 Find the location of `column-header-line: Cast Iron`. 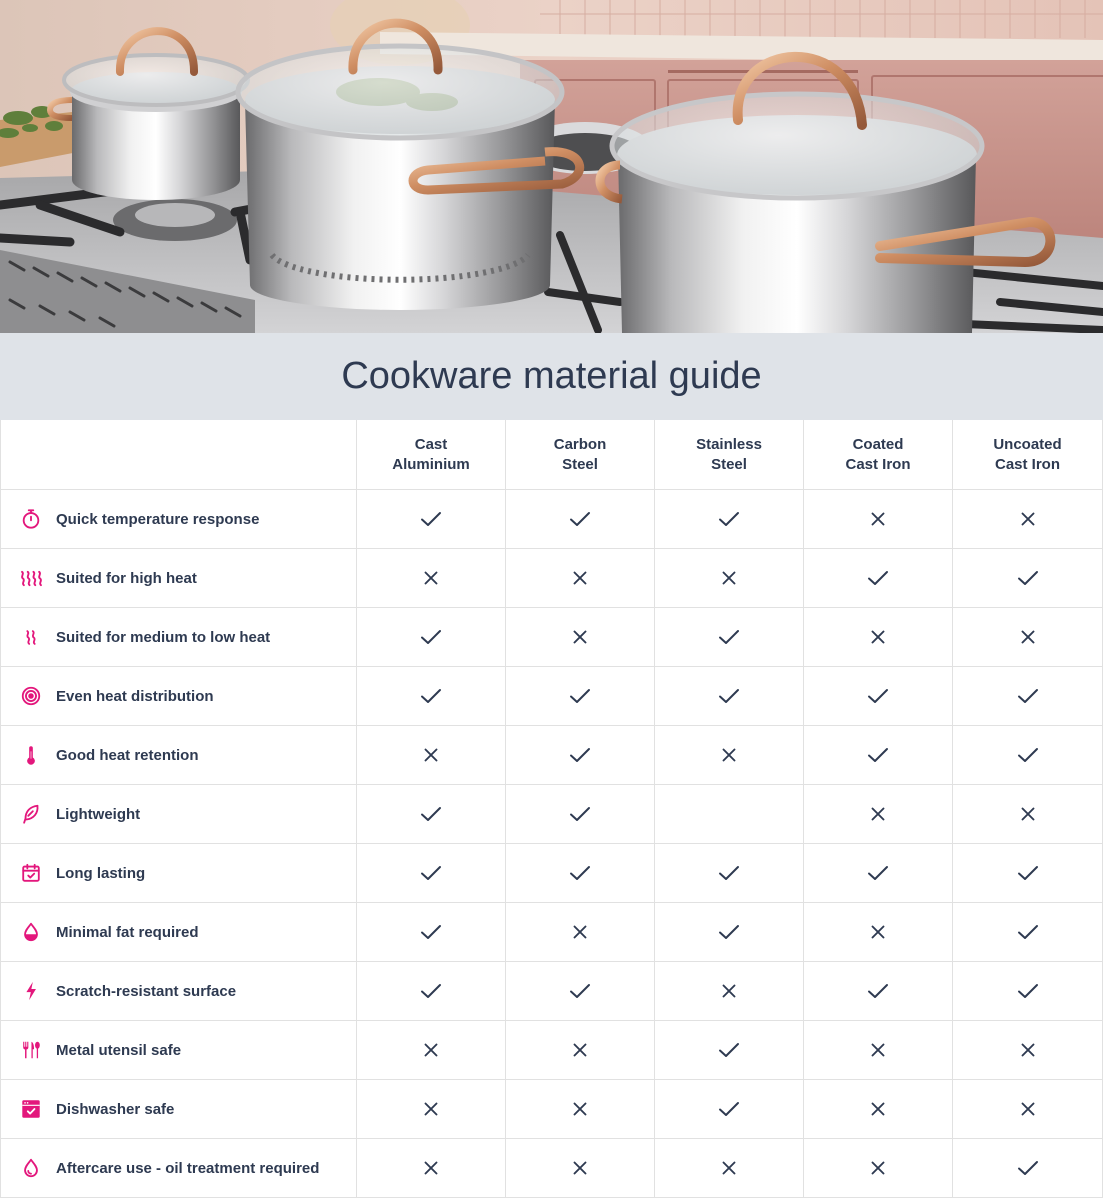

column-header-line: Cast Iron is located at coordinates (1027, 464).